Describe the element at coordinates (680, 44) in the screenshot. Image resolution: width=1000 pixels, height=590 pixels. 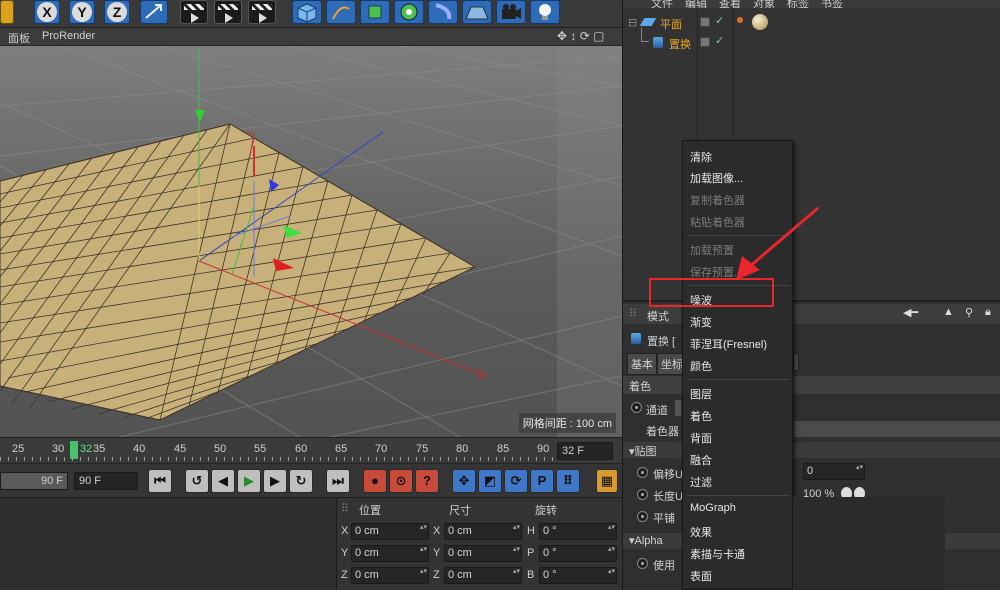
I see `object-name: 置换` at that location.